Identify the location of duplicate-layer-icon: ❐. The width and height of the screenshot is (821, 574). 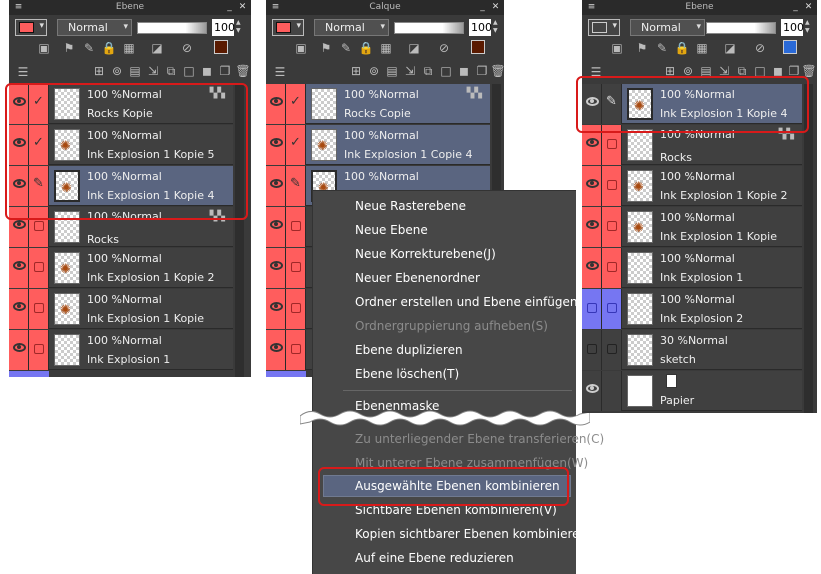
(482, 71).